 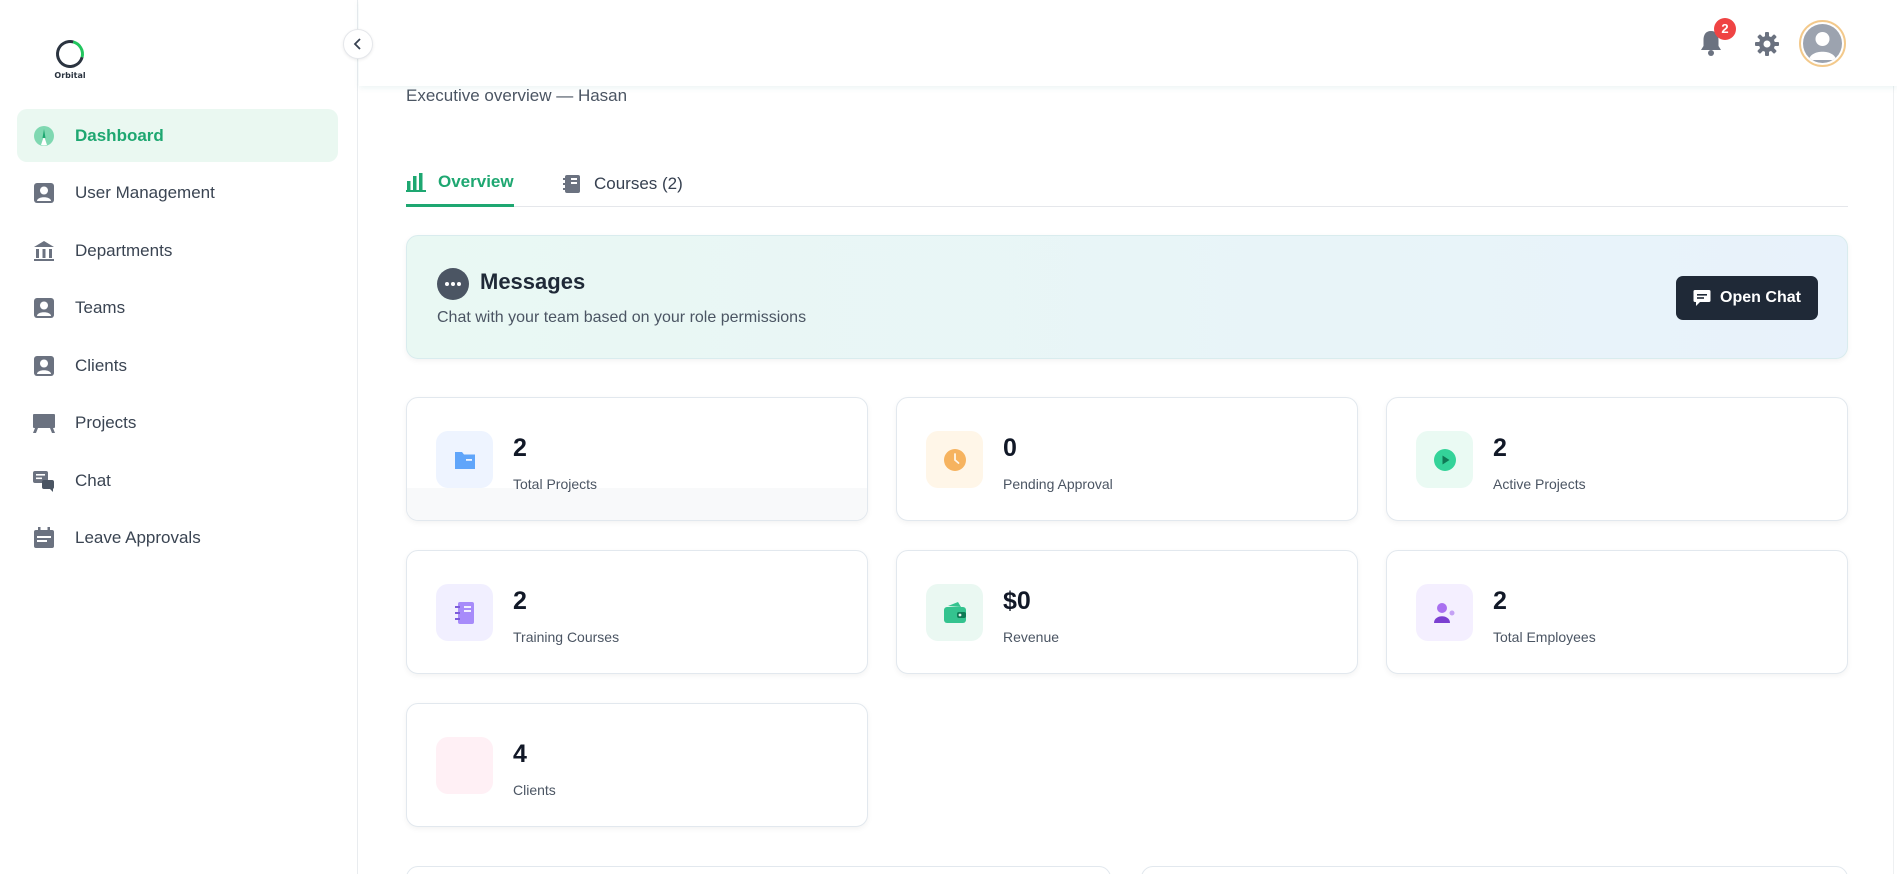 I want to click on board-icon, so click(x=44, y=423).